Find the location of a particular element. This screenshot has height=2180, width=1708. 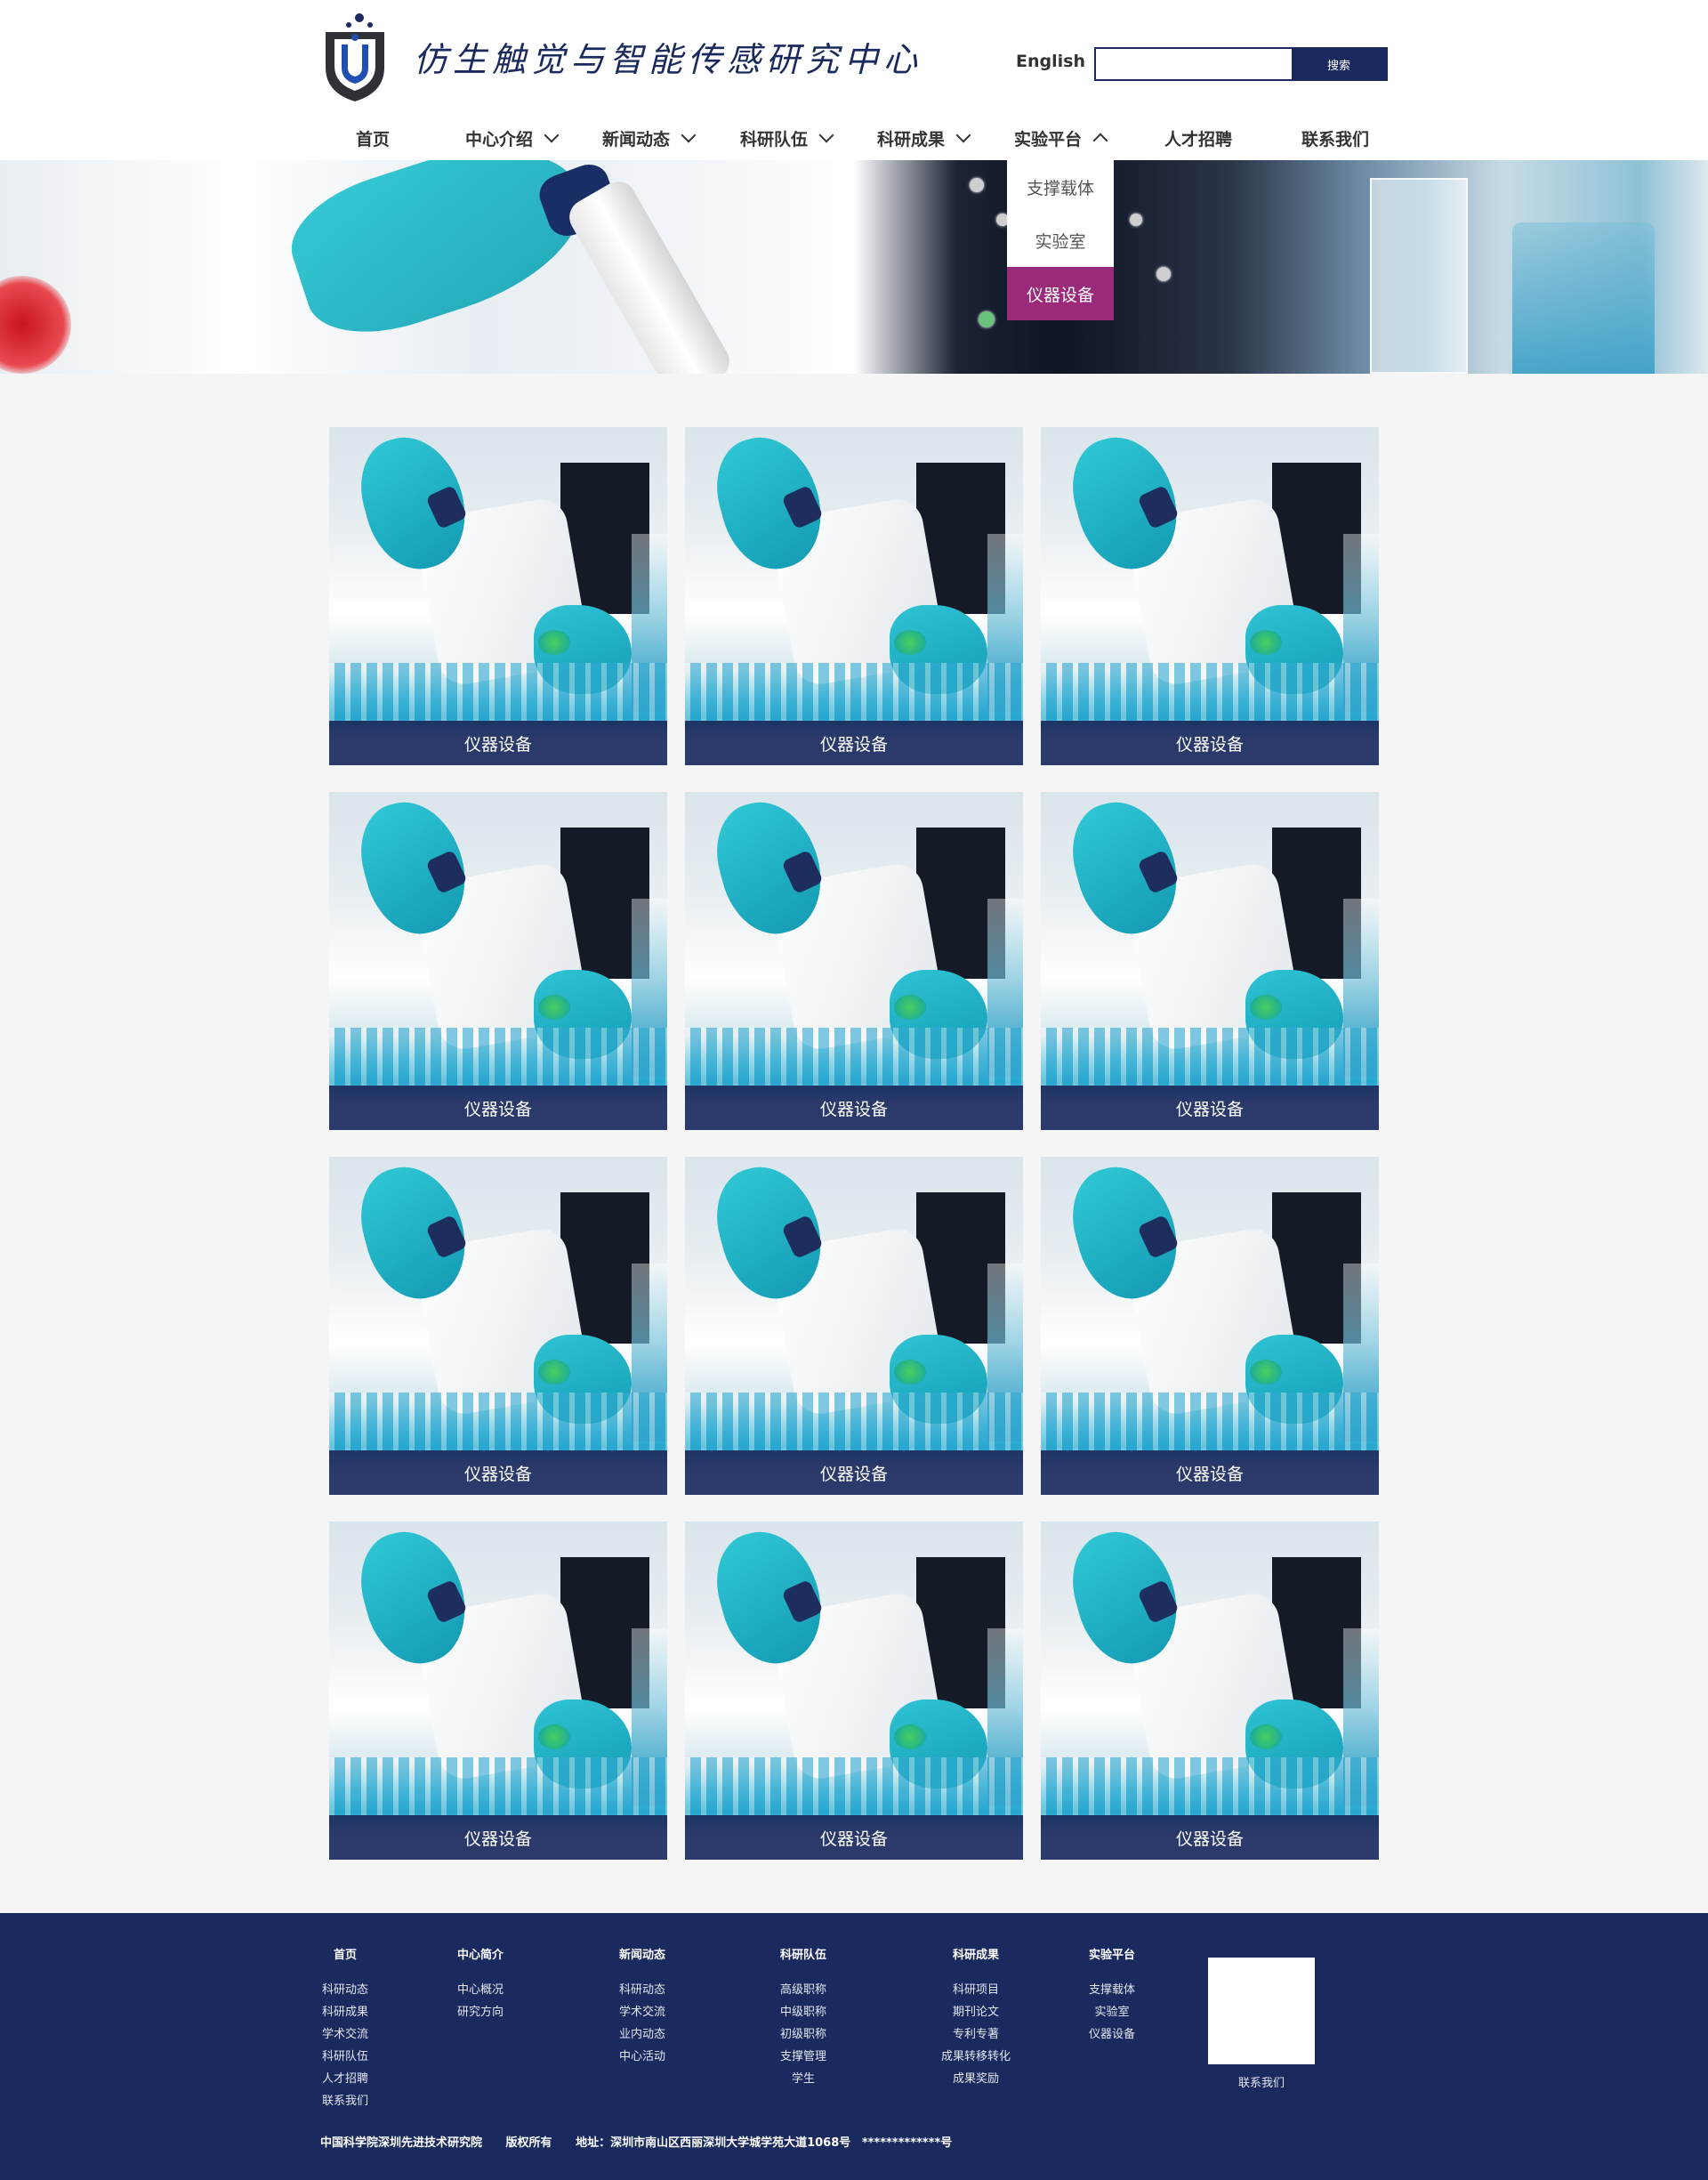

footer-column-research-team: 科研队伍 高级职称 中级职称 初级职称 支撑管理 学生 is located at coordinates (803, 2018).